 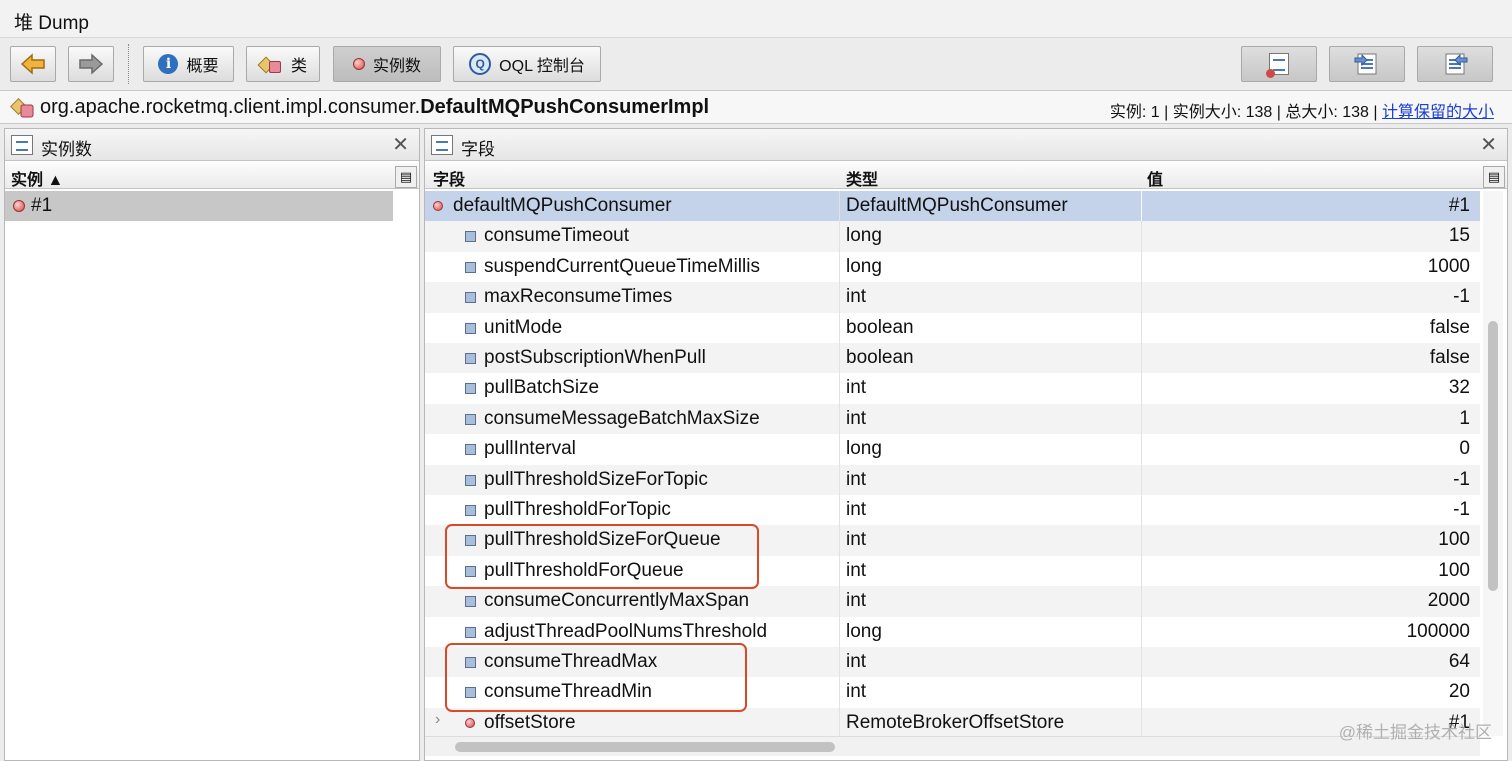 What do you see at coordinates (168, 64) in the screenshot?
I see `info-icon: i` at bounding box center [168, 64].